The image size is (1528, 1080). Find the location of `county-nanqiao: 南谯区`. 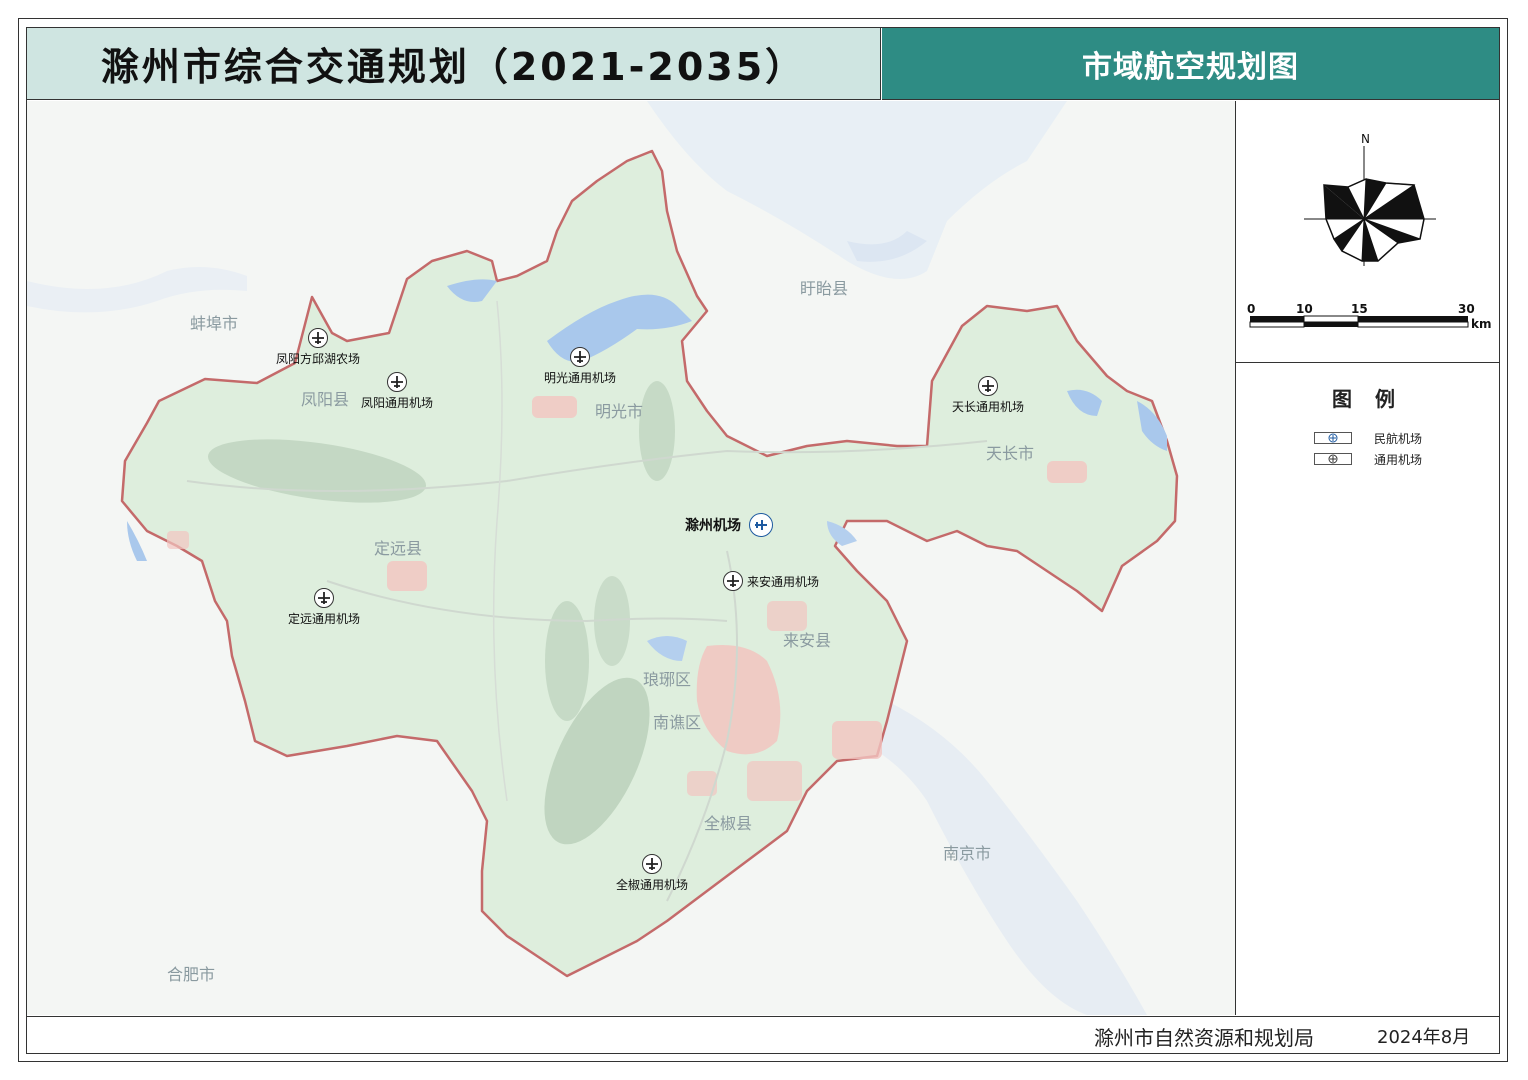

county-nanqiao: 南谯区 is located at coordinates (677, 722).